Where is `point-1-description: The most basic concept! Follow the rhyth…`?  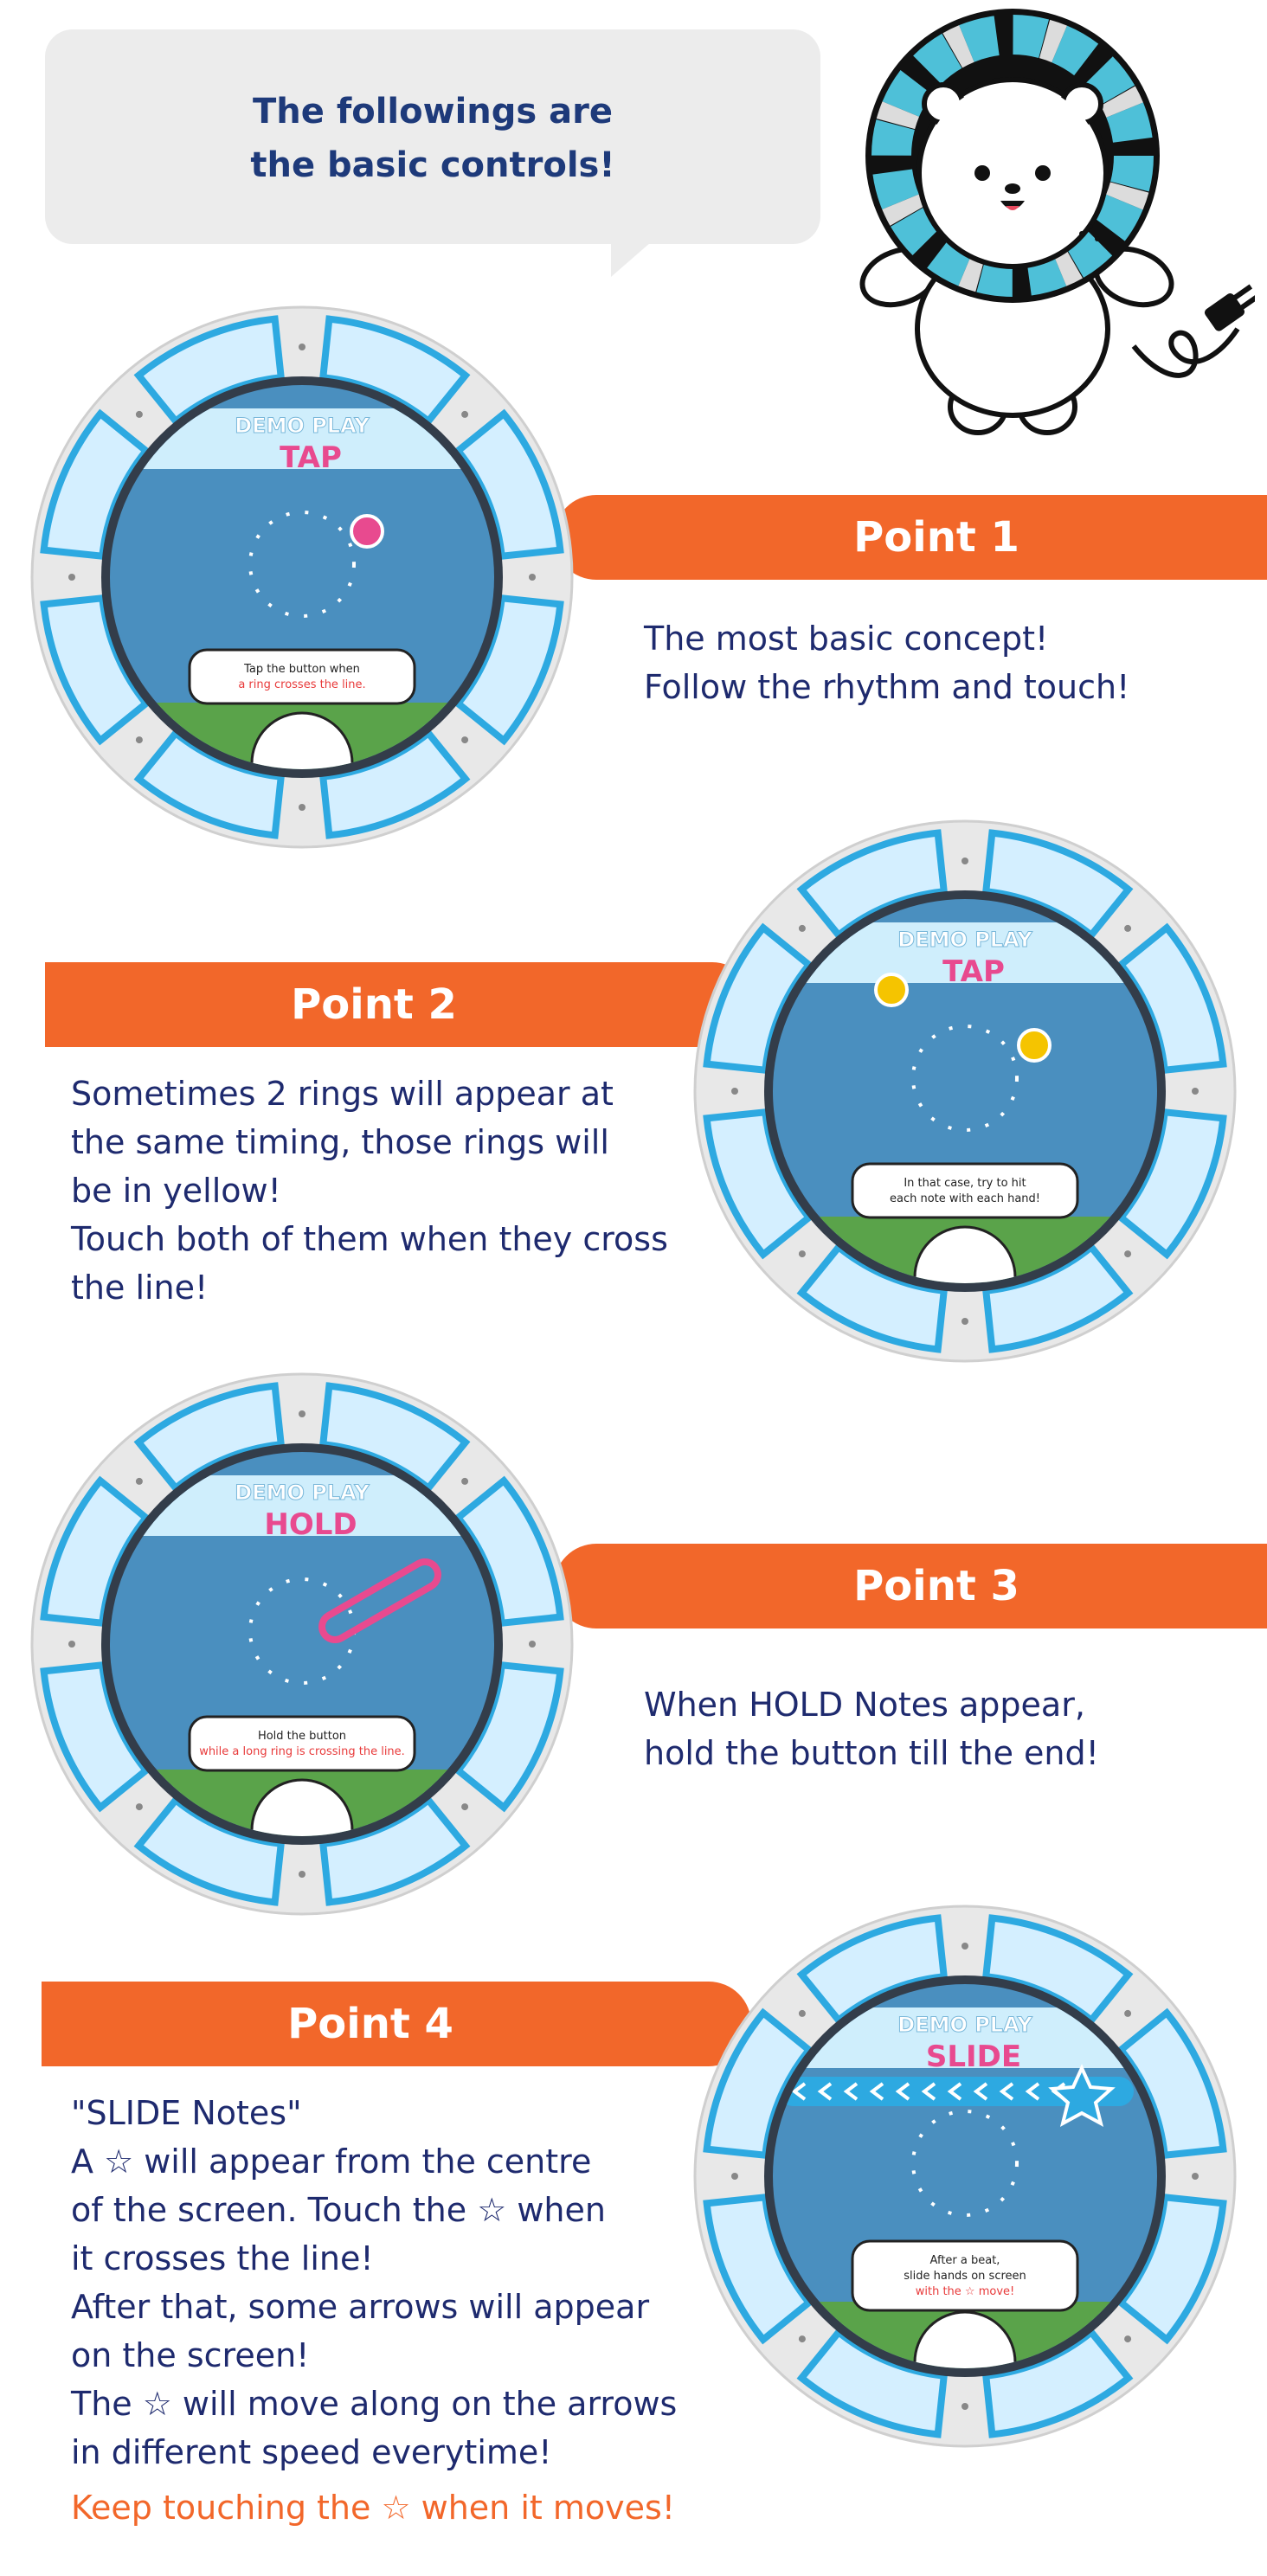
point-1-description: The most basic concept! Follow the rhyth… is located at coordinates (887, 662).